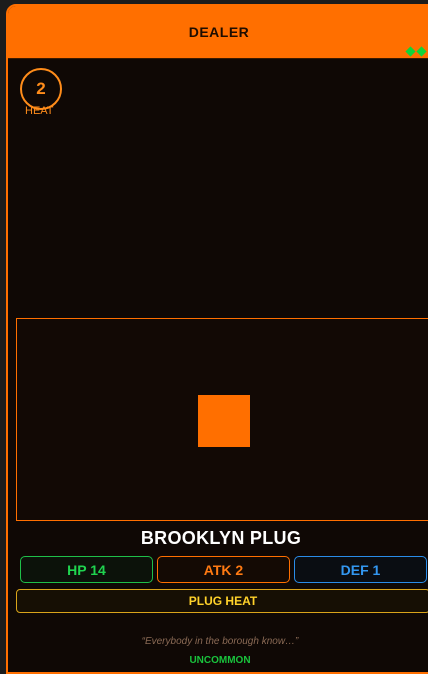 The width and height of the screenshot is (428, 674). I want to click on card-type-label: DEALER, so click(219, 32).